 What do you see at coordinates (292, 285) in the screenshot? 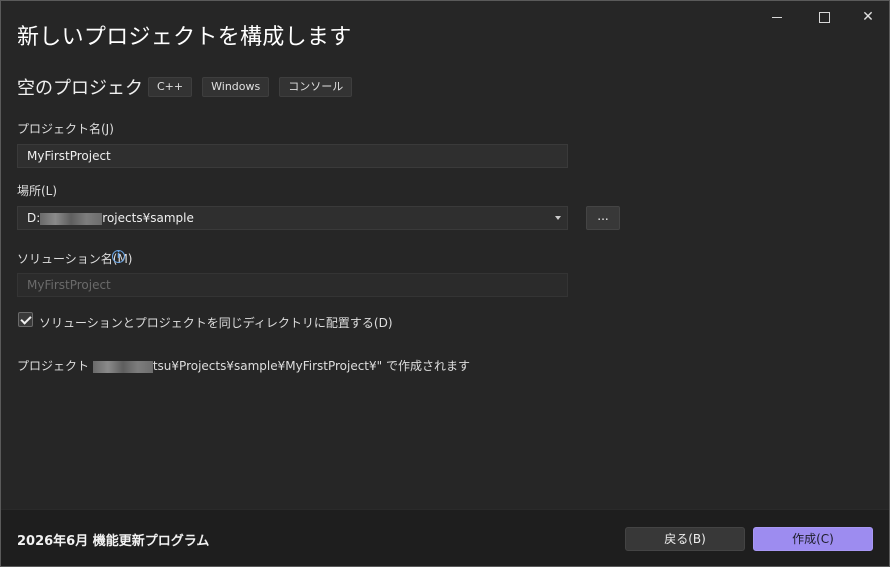
I see `solution-name-input: MyFirstProject` at bounding box center [292, 285].